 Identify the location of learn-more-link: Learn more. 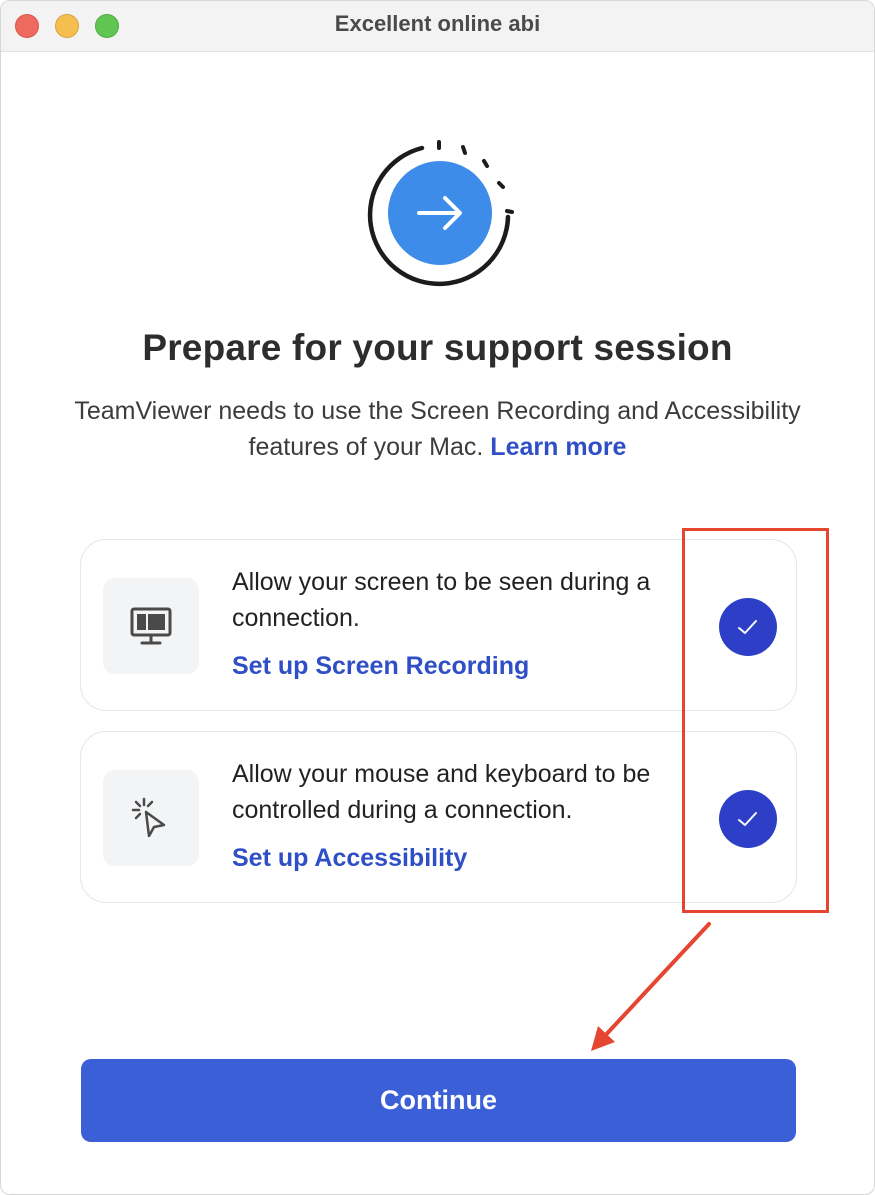
(558, 447).